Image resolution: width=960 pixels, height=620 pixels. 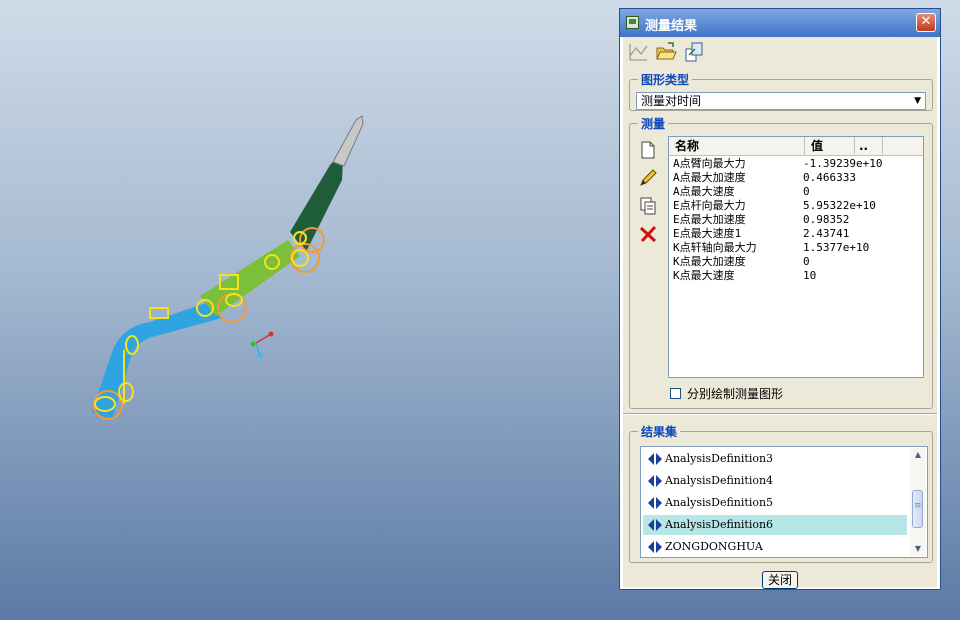 What do you see at coordinates (675, 393) in the screenshot?
I see `split-plot-checkbox` at bounding box center [675, 393].